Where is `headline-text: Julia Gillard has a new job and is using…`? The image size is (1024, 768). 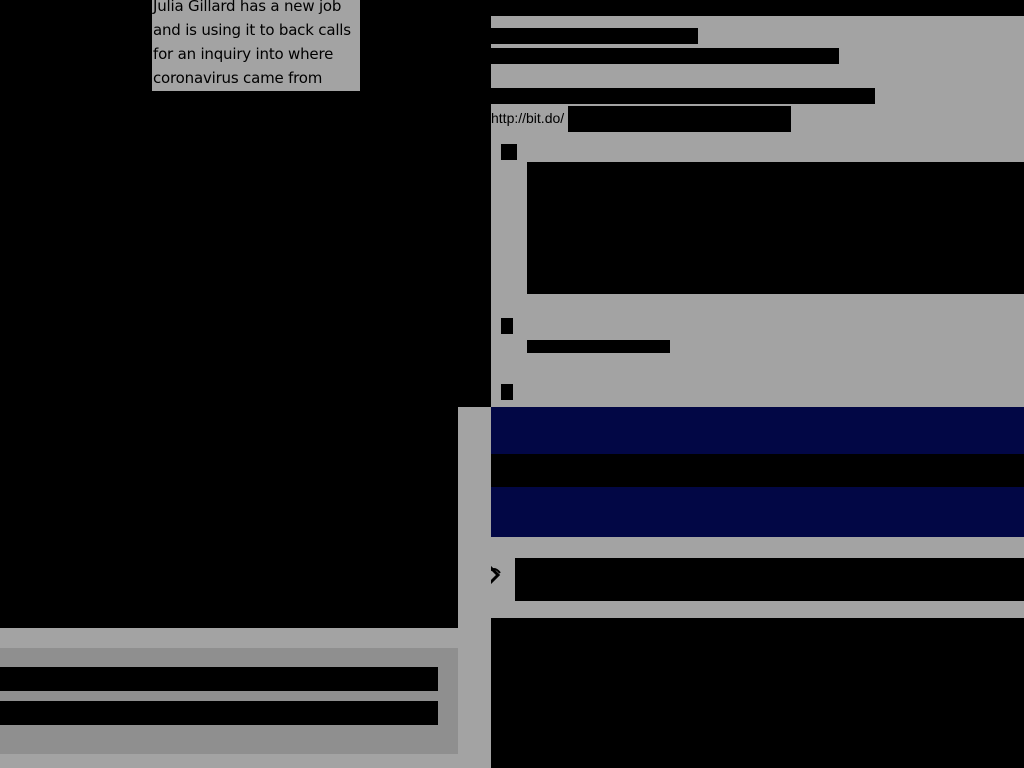 headline-text: Julia Gillard has a new job and is using… is located at coordinates (256, 45).